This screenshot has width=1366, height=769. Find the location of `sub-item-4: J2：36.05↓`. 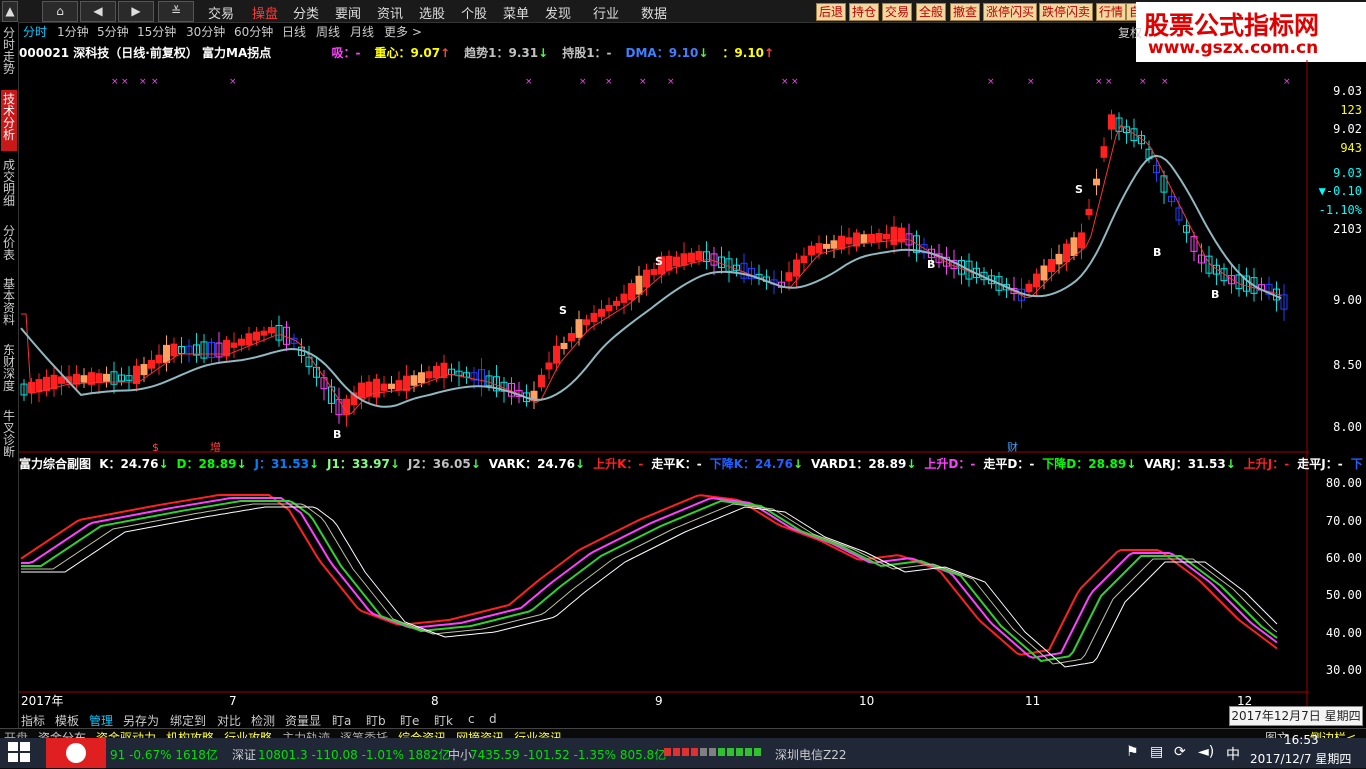

sub-item-4: J2：36.05↓ is located at coordinates (444, 464).